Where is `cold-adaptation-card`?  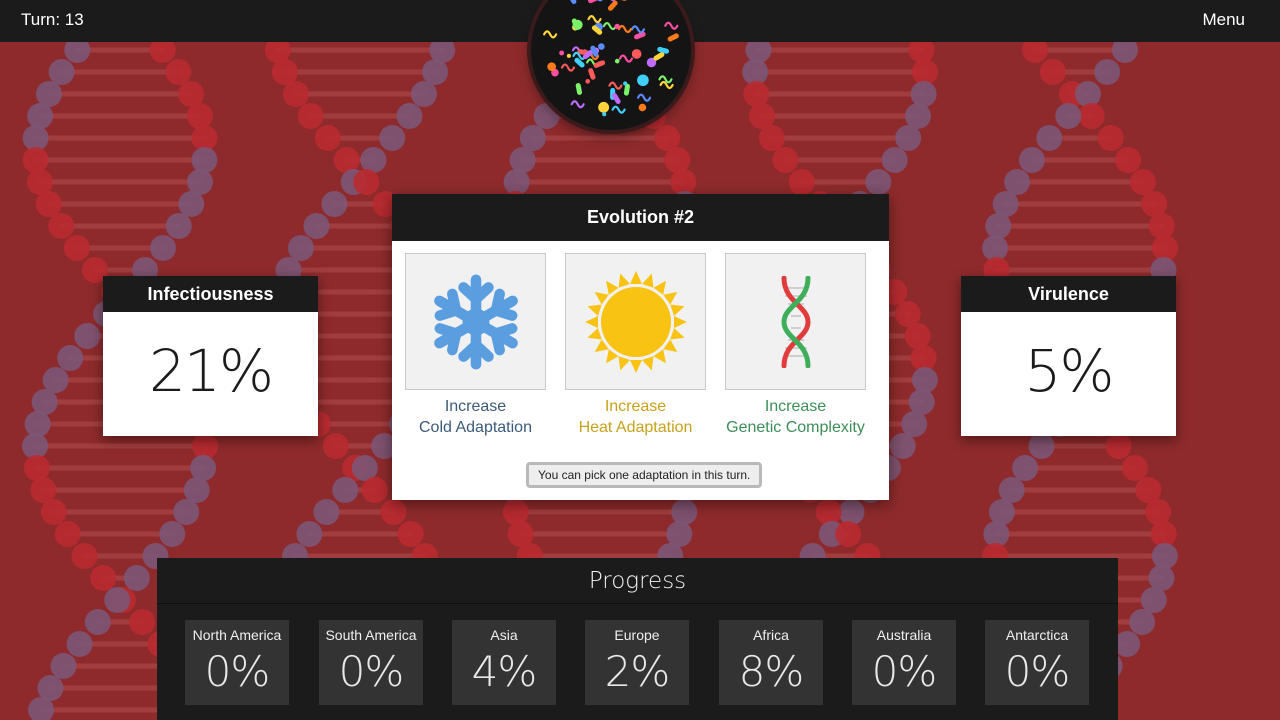
cold-adaptation-card is located at coordinates (475, 321).